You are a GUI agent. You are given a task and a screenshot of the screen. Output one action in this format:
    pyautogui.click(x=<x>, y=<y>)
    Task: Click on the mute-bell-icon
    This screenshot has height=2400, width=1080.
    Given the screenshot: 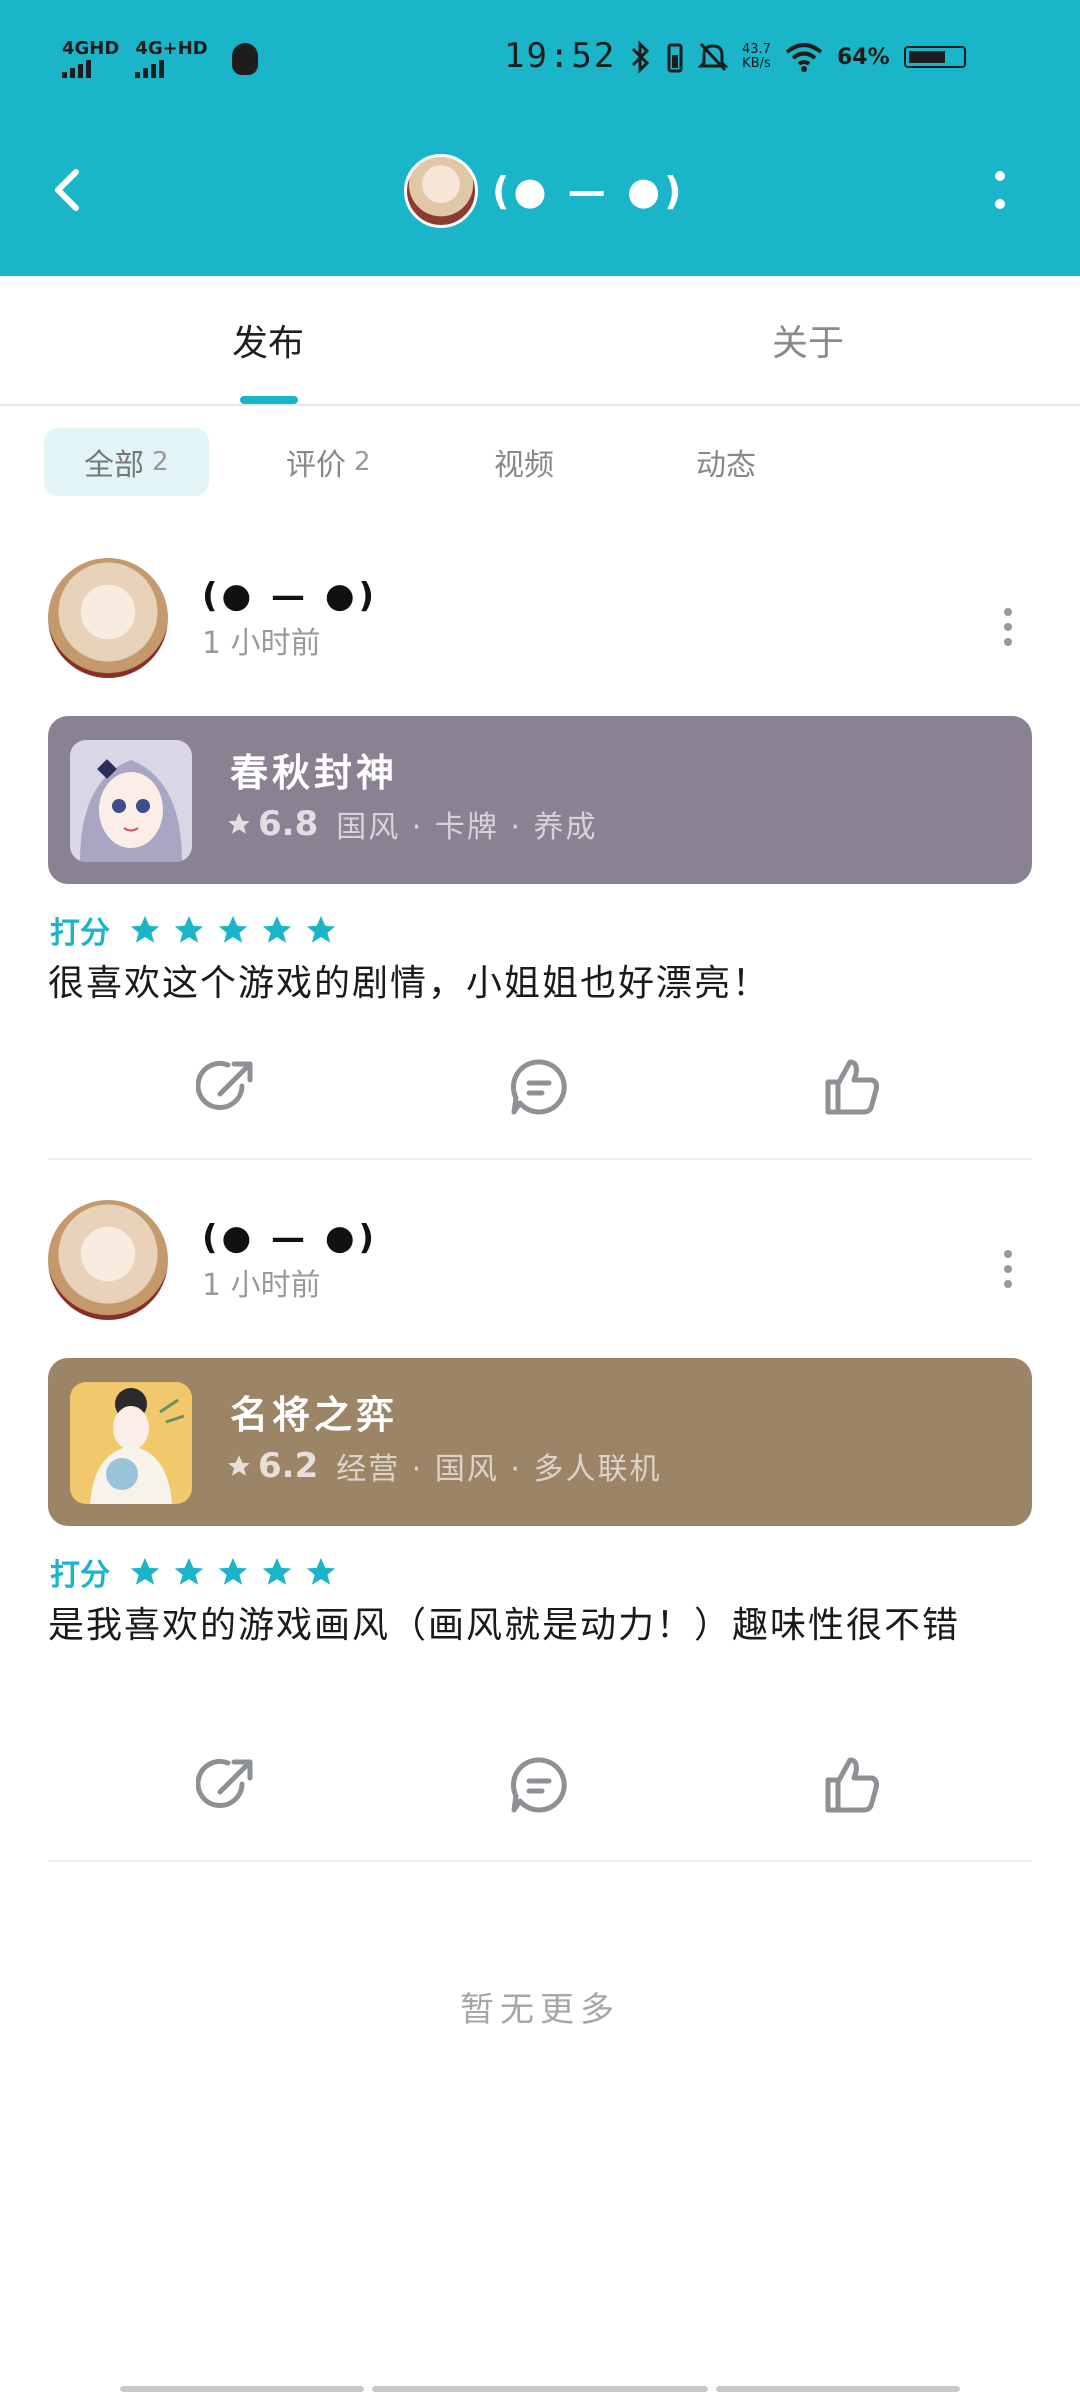 What is the action you would take?
    pyautogui.click(x=713, y=57)
    